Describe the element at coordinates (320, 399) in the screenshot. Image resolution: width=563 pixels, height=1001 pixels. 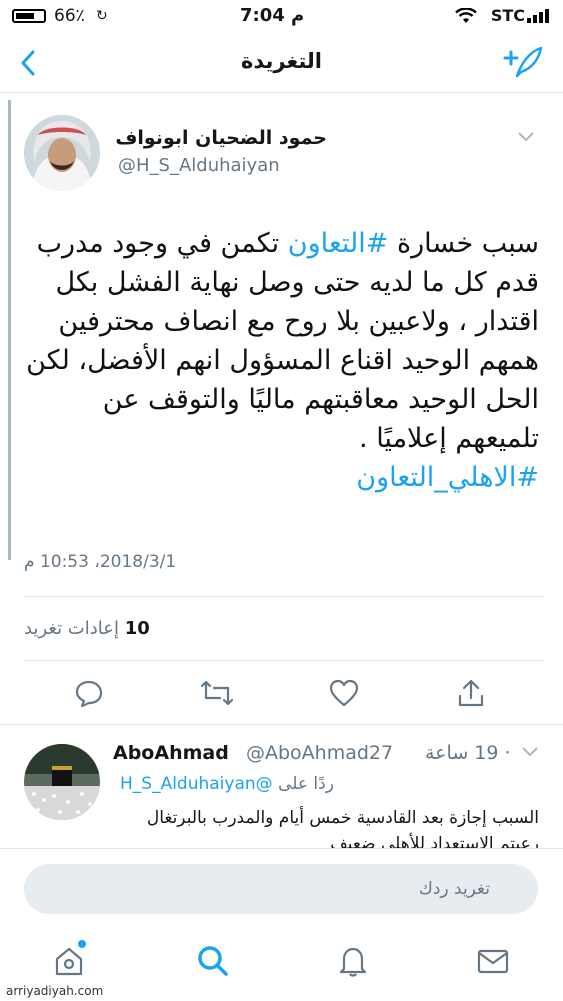
I see `tweet-line: الحل الوحيد معاقبتهم ماليًا والتوقف عن` at that location.